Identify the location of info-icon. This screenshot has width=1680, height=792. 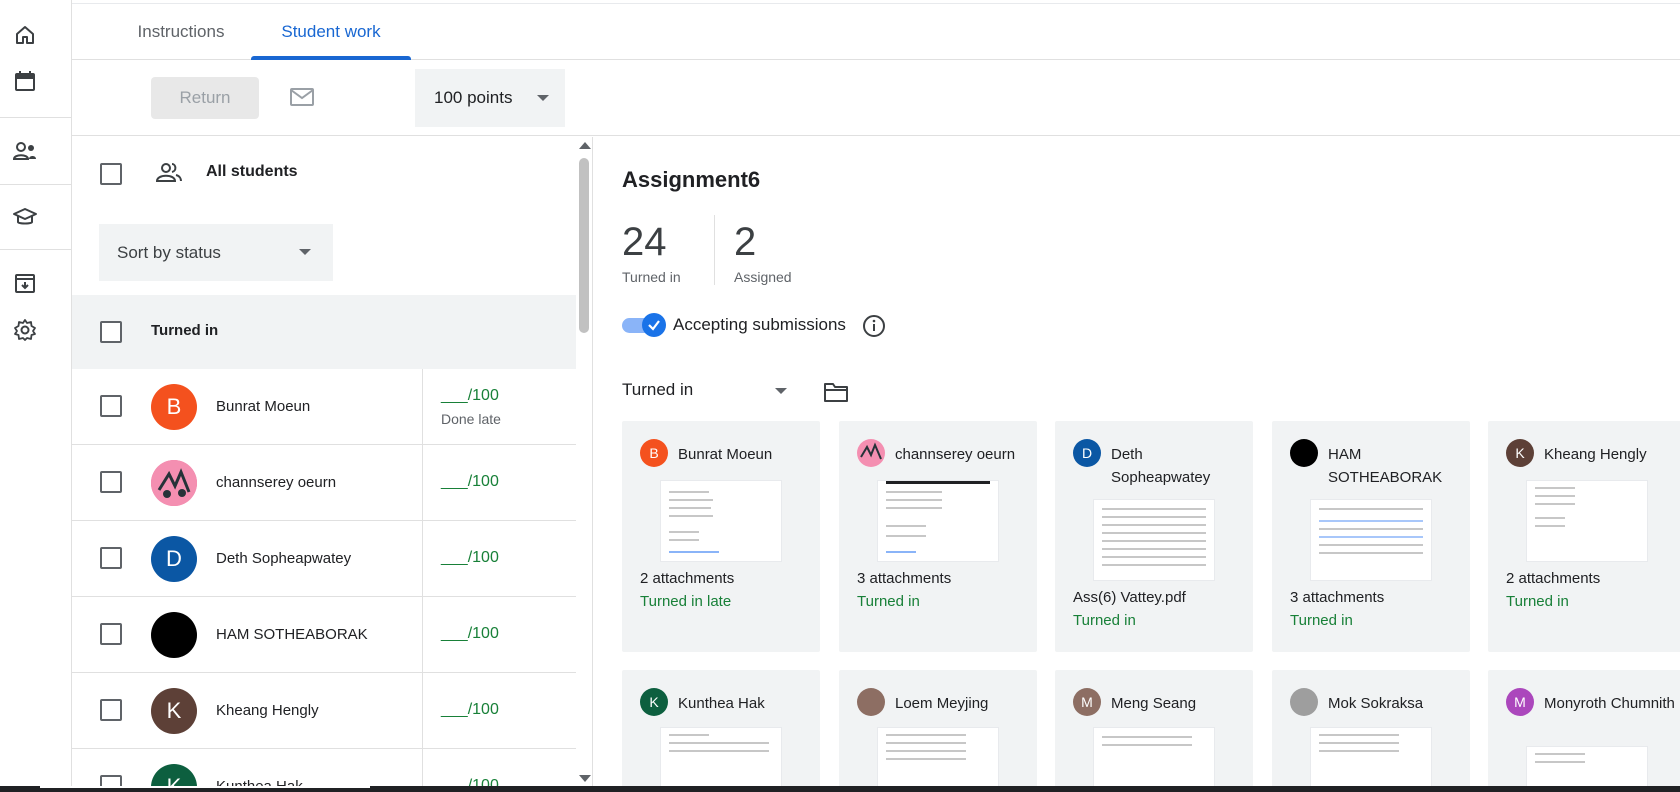
(874, 326).